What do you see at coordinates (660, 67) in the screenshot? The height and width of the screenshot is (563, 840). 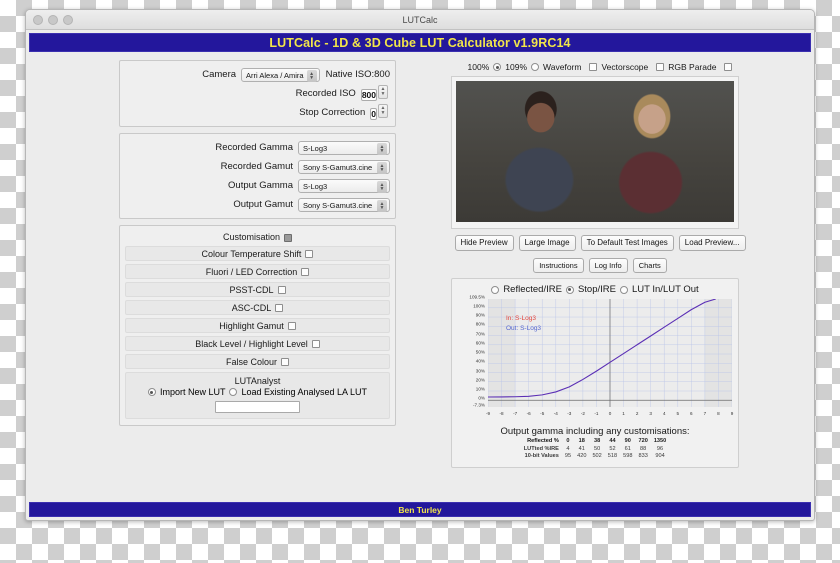 I see `rgb-parade-checkbox` at bounding box center [660, 67].